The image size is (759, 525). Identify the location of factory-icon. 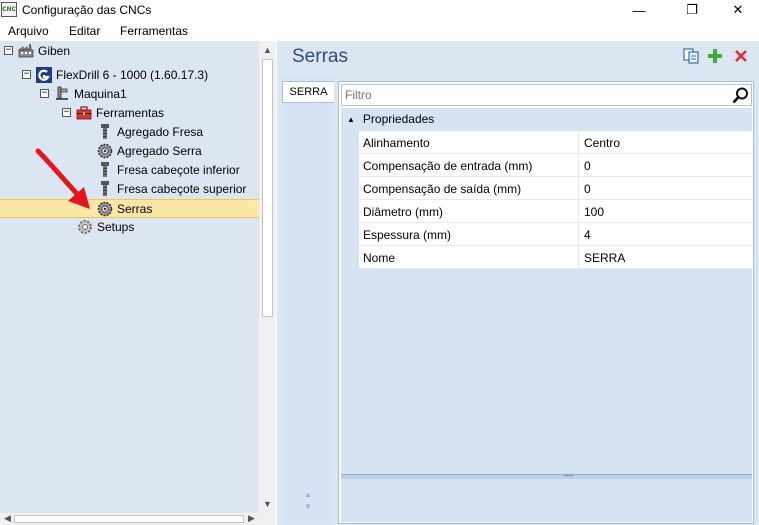
(26, 51).